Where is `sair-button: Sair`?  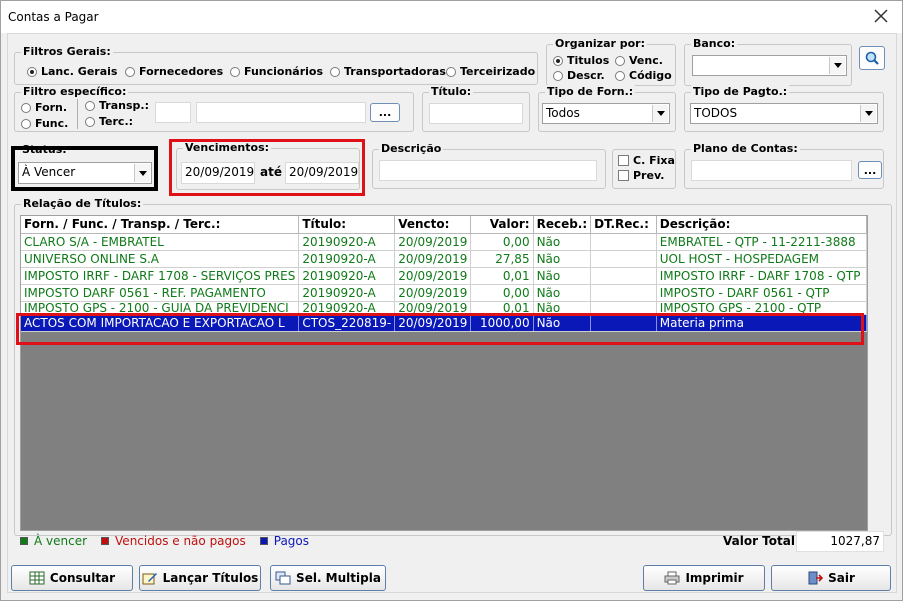
sair-button: Sair is located at coordinates (831, 578).